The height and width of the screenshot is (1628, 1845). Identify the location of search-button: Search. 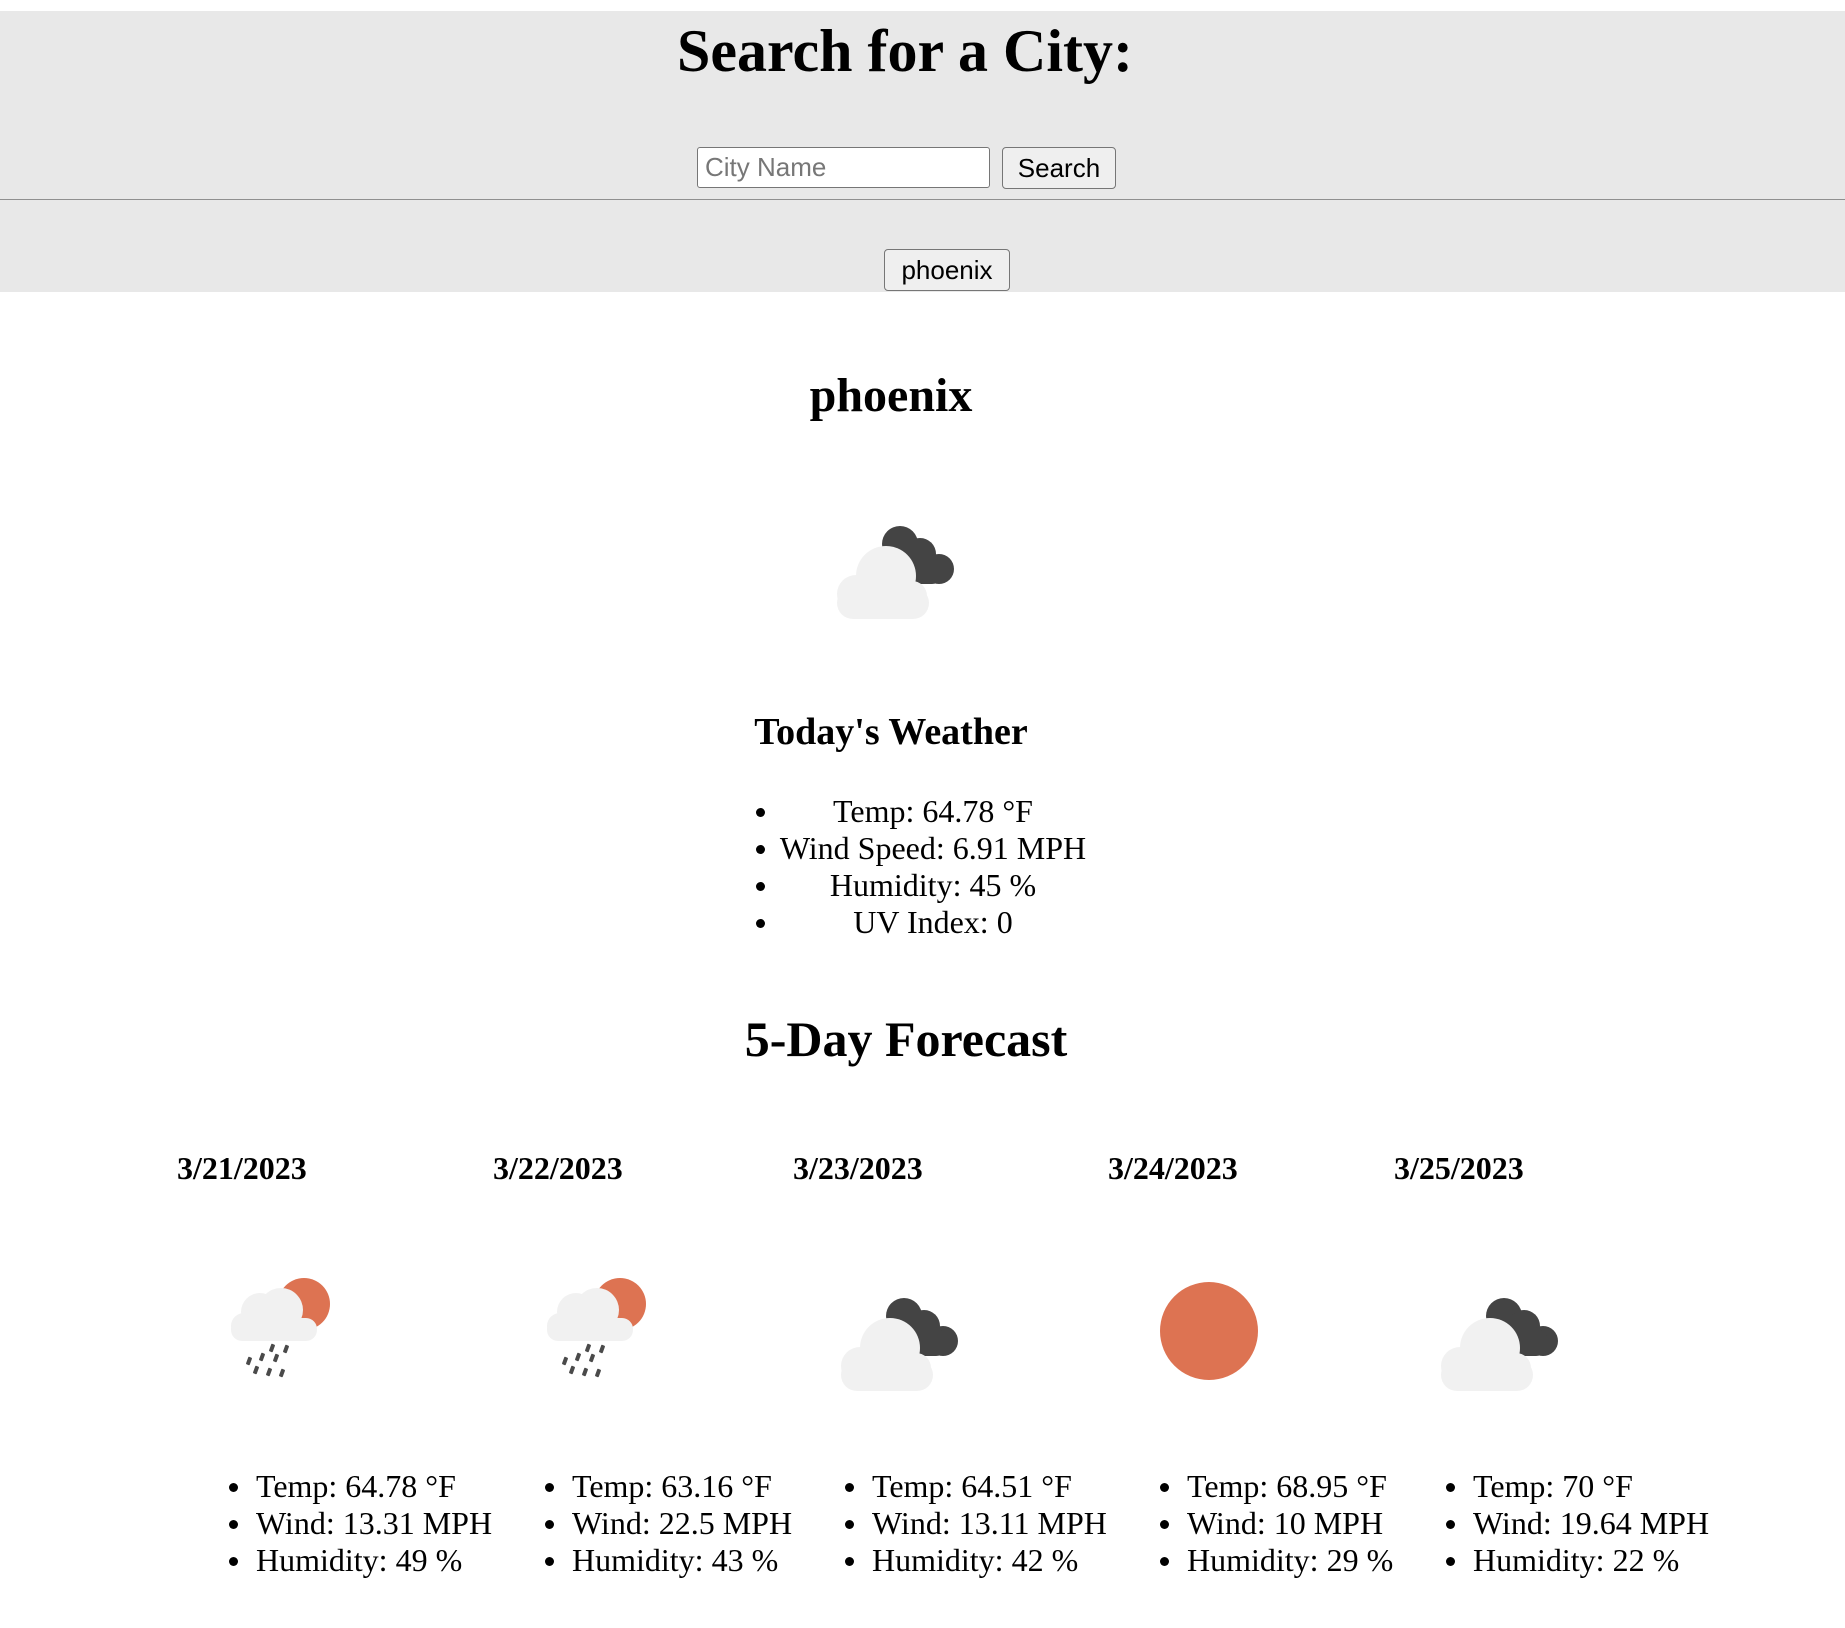
(1059, 168).